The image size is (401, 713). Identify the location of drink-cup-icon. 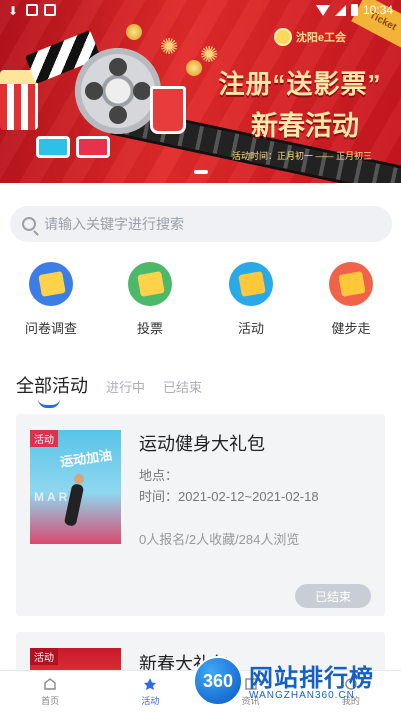
(168, 110).